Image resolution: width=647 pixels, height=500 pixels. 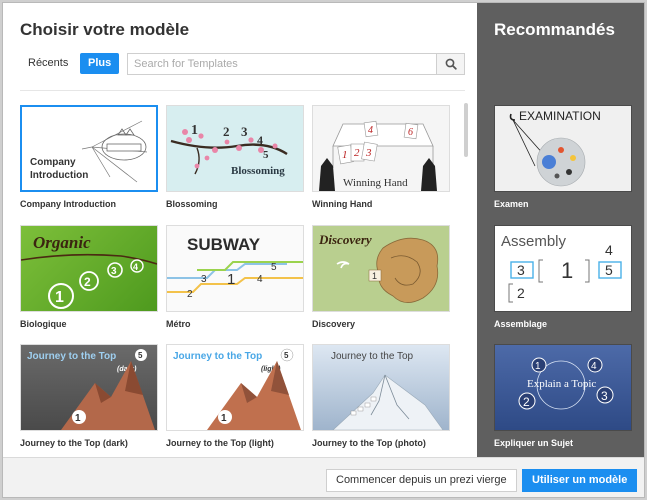 What do you see at coordinates (235, 148) in the screenshot?
I see `template-thumbnail: 1 2 3 4 5 Blossoming` at bounding box center [235, 148].